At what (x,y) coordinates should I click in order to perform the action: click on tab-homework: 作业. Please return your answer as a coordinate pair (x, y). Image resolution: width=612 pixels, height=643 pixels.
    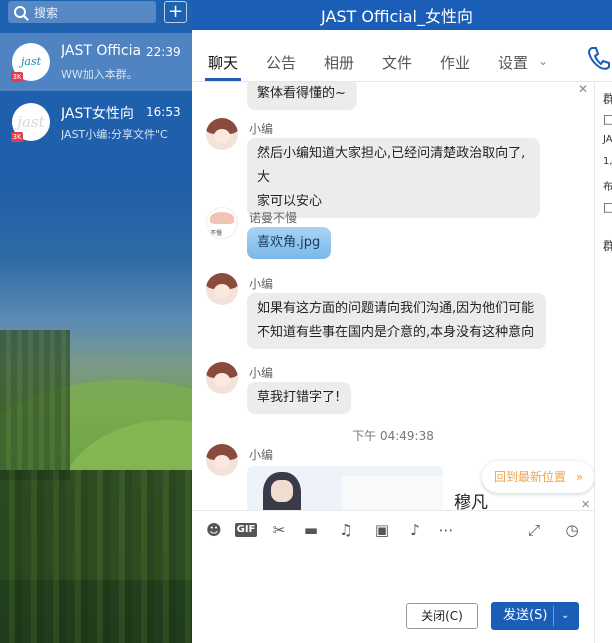
    Looking at the image, I should click on (455, 62).